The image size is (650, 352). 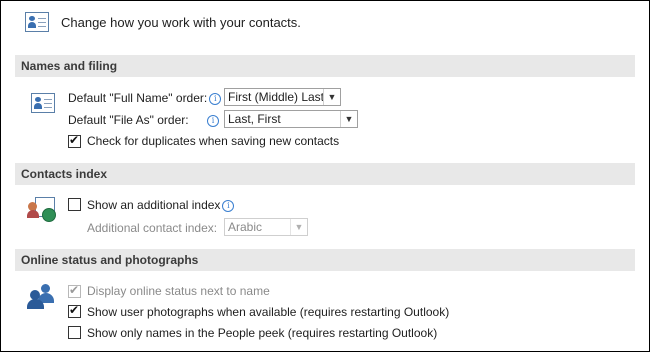 I want to click on page-title: Change how you work with your contacts., so click(x=181, y=22).